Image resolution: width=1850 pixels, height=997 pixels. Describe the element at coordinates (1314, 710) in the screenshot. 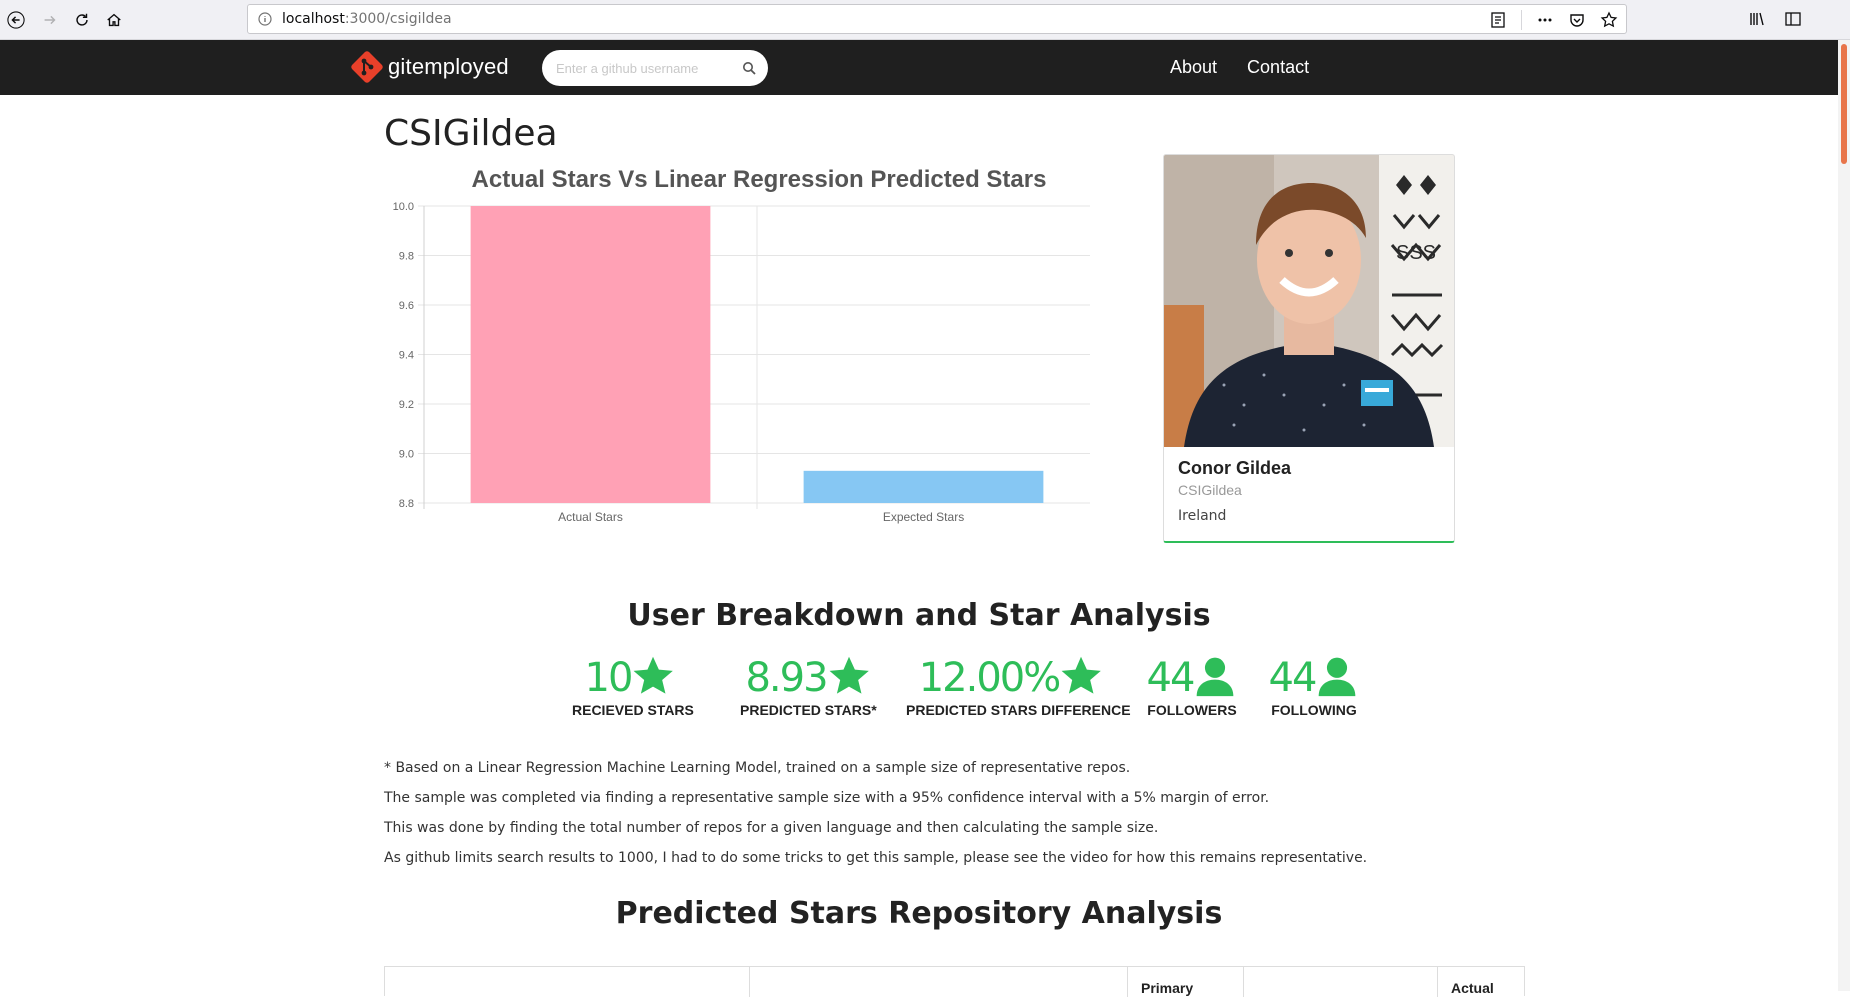

I see `stat-label: FOLLOWING` at that location.